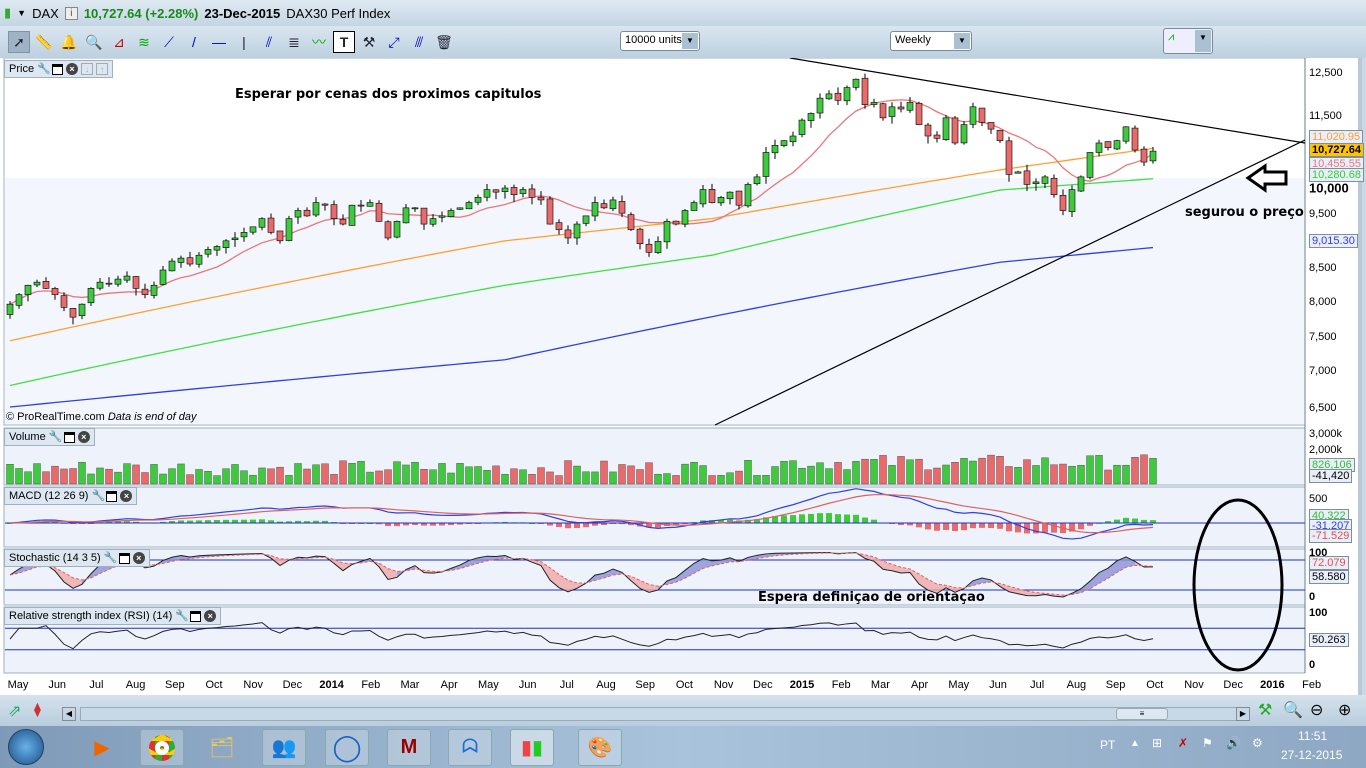 This screenshot has height=768, width=1366. I want to click on add-indicator-button: ⩘ ▼, so click(1188, 41).